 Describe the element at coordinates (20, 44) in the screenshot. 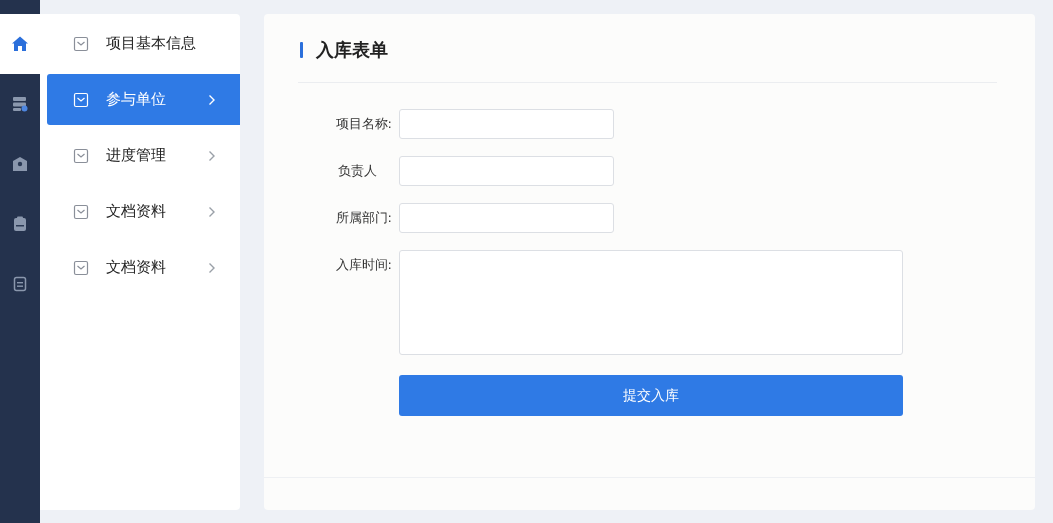

I see `home-icon` at that location.